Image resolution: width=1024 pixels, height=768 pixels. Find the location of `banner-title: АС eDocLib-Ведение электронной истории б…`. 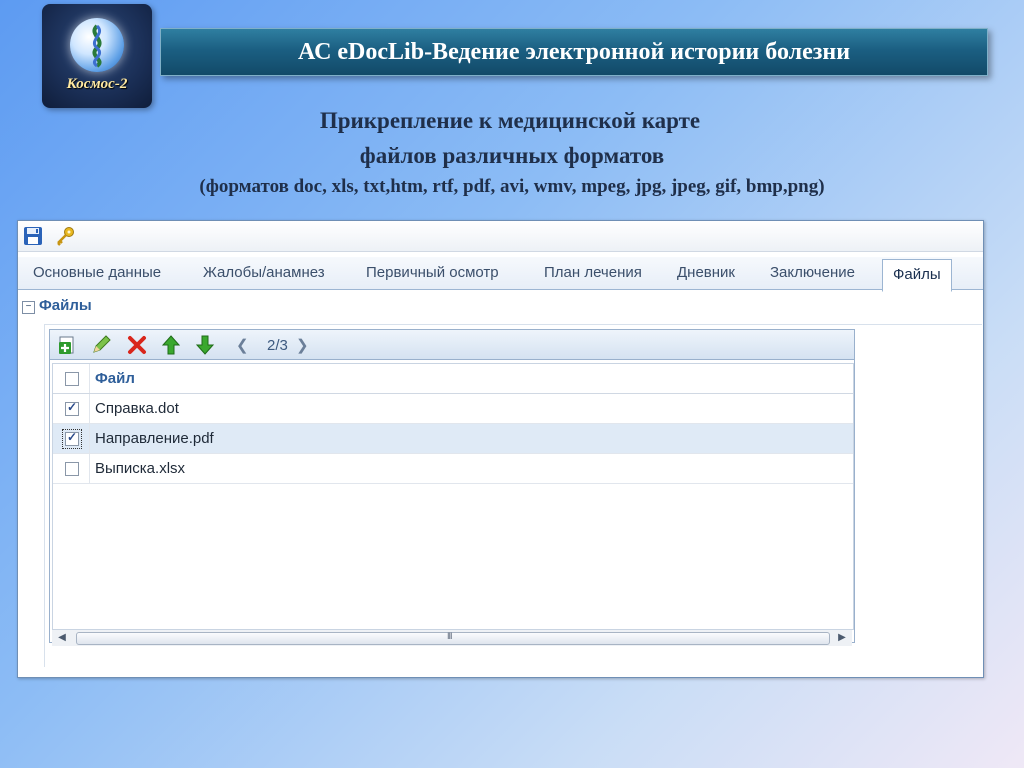

banner-title: АС eDocLib-Ведение электронной истории б… is located at coordinates (574, 52).